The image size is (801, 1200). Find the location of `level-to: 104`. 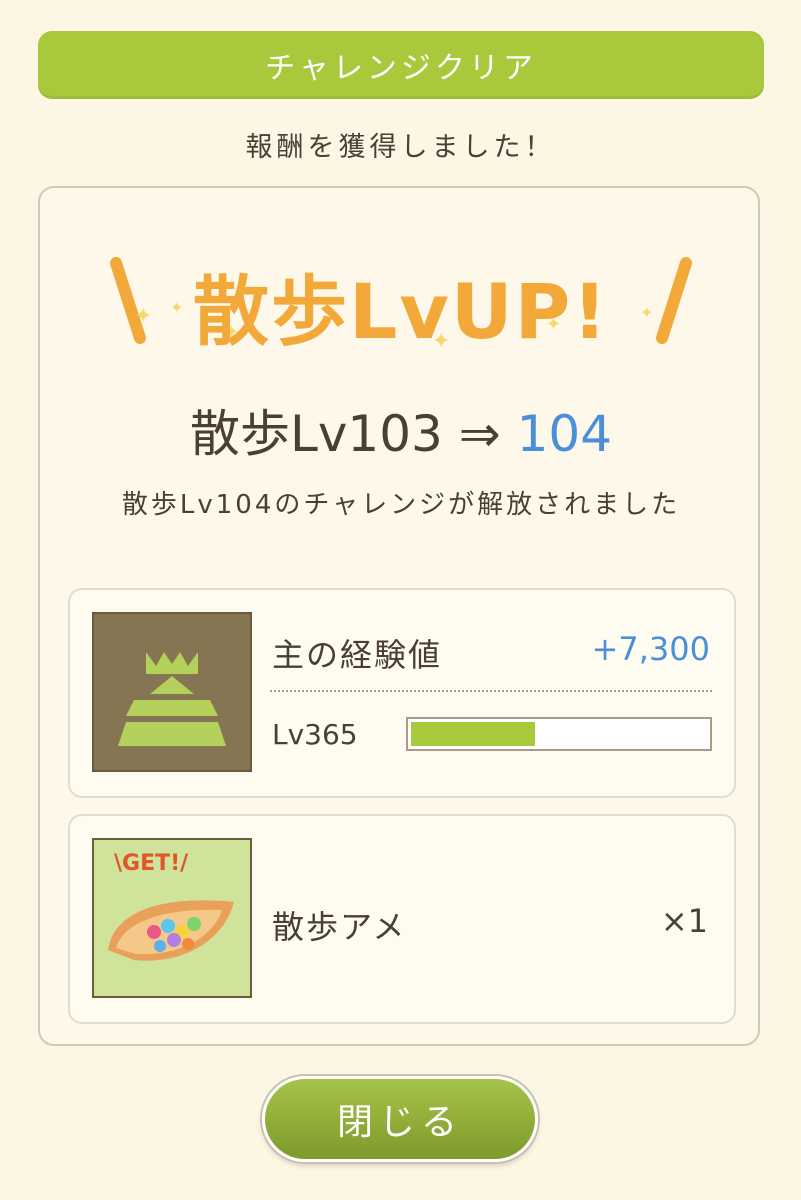

level-to: 104 is located at coordinates (564, 434).